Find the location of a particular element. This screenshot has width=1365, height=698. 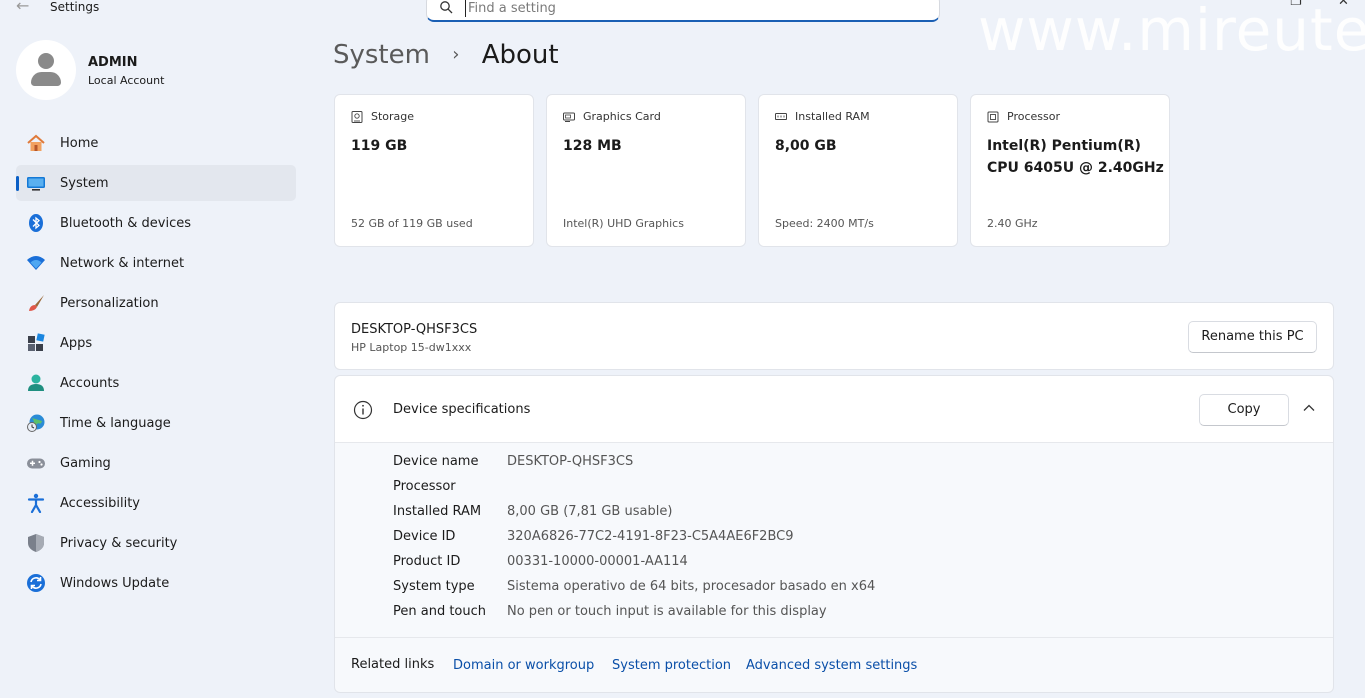

pc-name: DESKTOP-QHSF3CS is located at coordinates (414, 329).